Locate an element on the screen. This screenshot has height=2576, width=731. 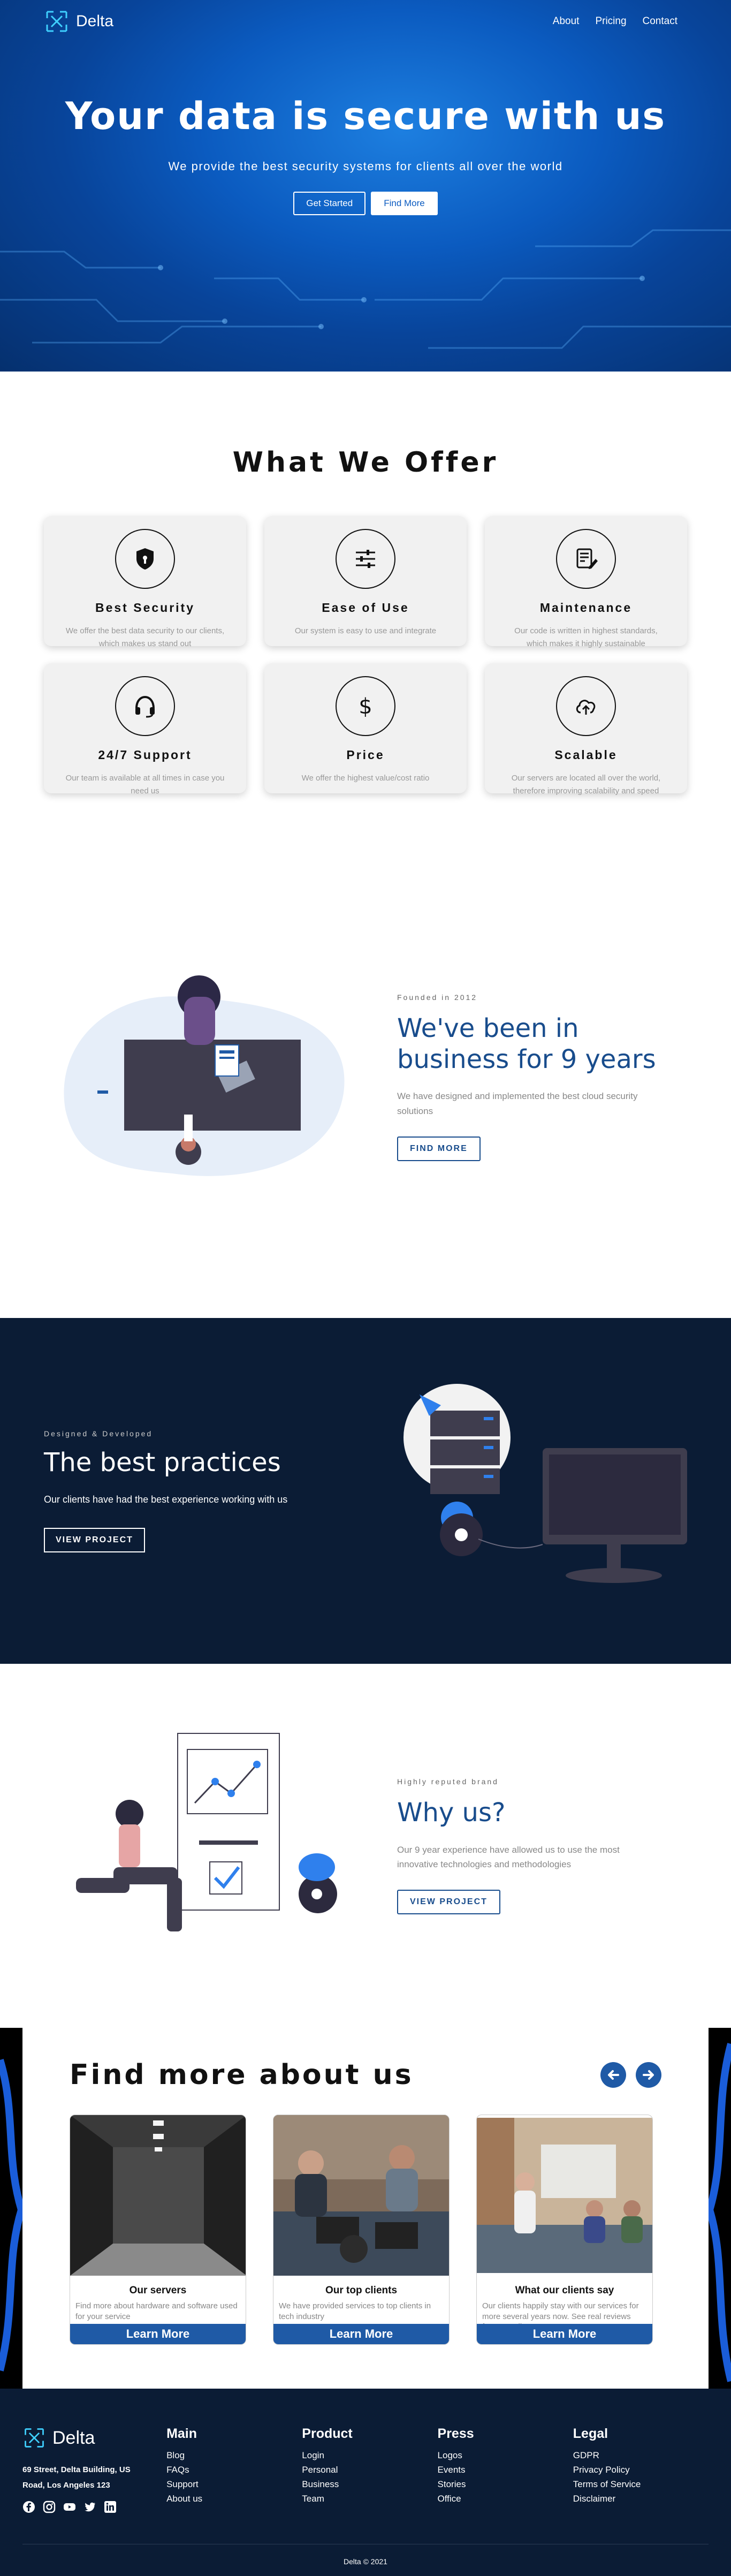
desk-illustration is located at coordinates (204, 1075).